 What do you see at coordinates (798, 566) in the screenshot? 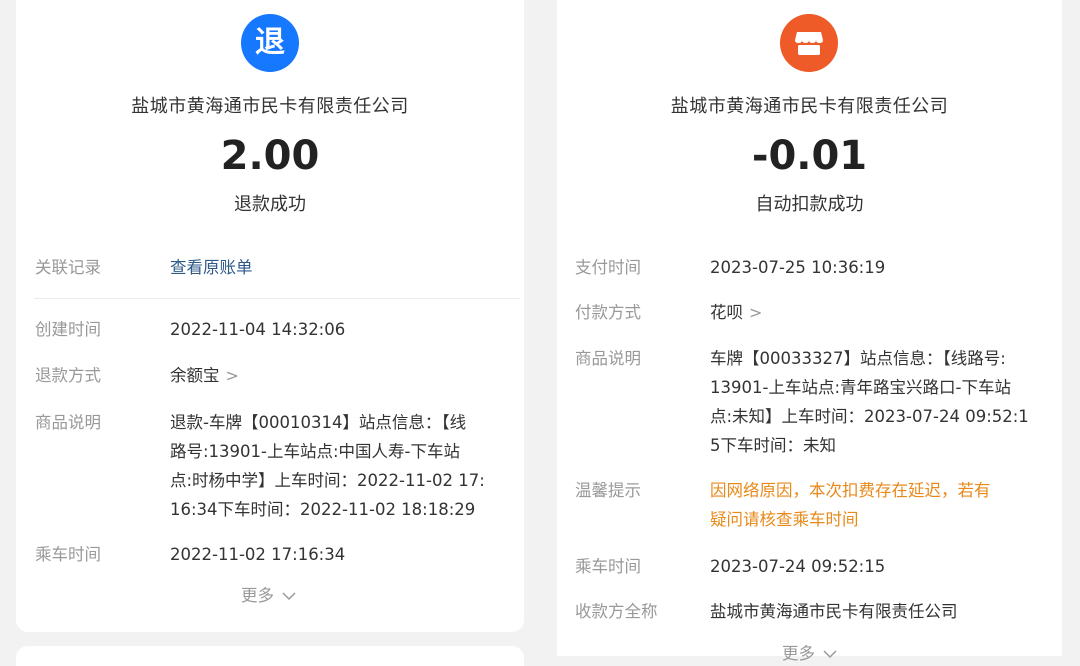
I see `row-value: 2023-07-24 09:52:15` at bounding box center [798, 566].